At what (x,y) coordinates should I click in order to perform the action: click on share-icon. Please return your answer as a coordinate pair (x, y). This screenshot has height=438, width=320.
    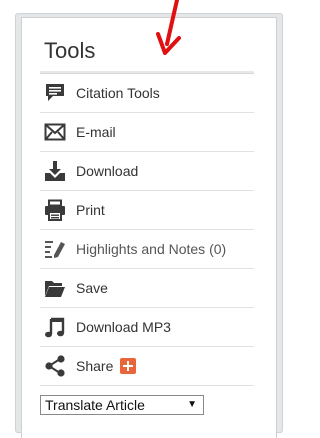
    Looking at the image, I should click on (55, 366).